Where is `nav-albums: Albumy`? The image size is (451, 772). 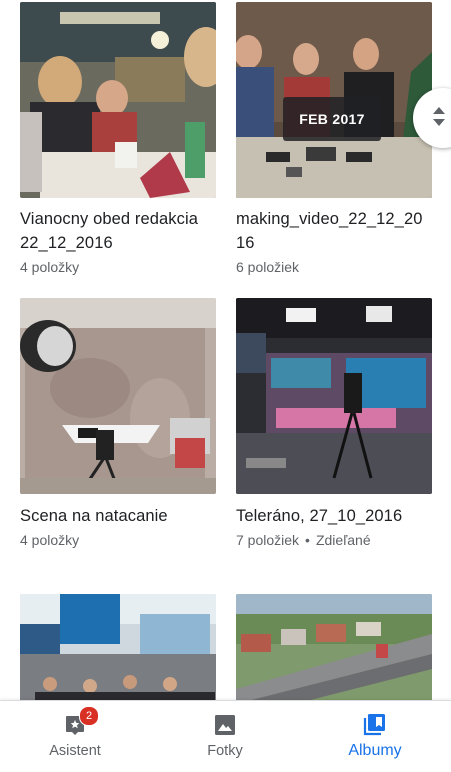 nav-albums: Albumy is located at coordinates (375, 736).